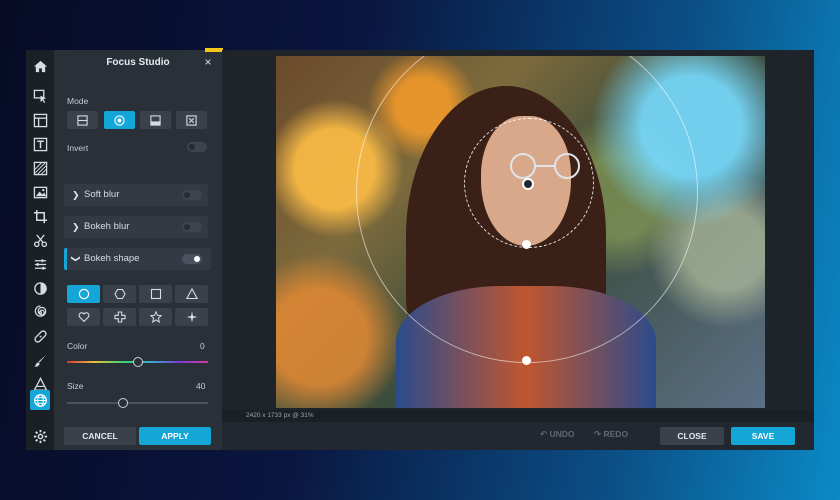 This screenshot has height=500, width=840. What do you see at coordinates (40, 312) in the screenshot?
I see `swirl-icon` at bounding box center [40, 312].